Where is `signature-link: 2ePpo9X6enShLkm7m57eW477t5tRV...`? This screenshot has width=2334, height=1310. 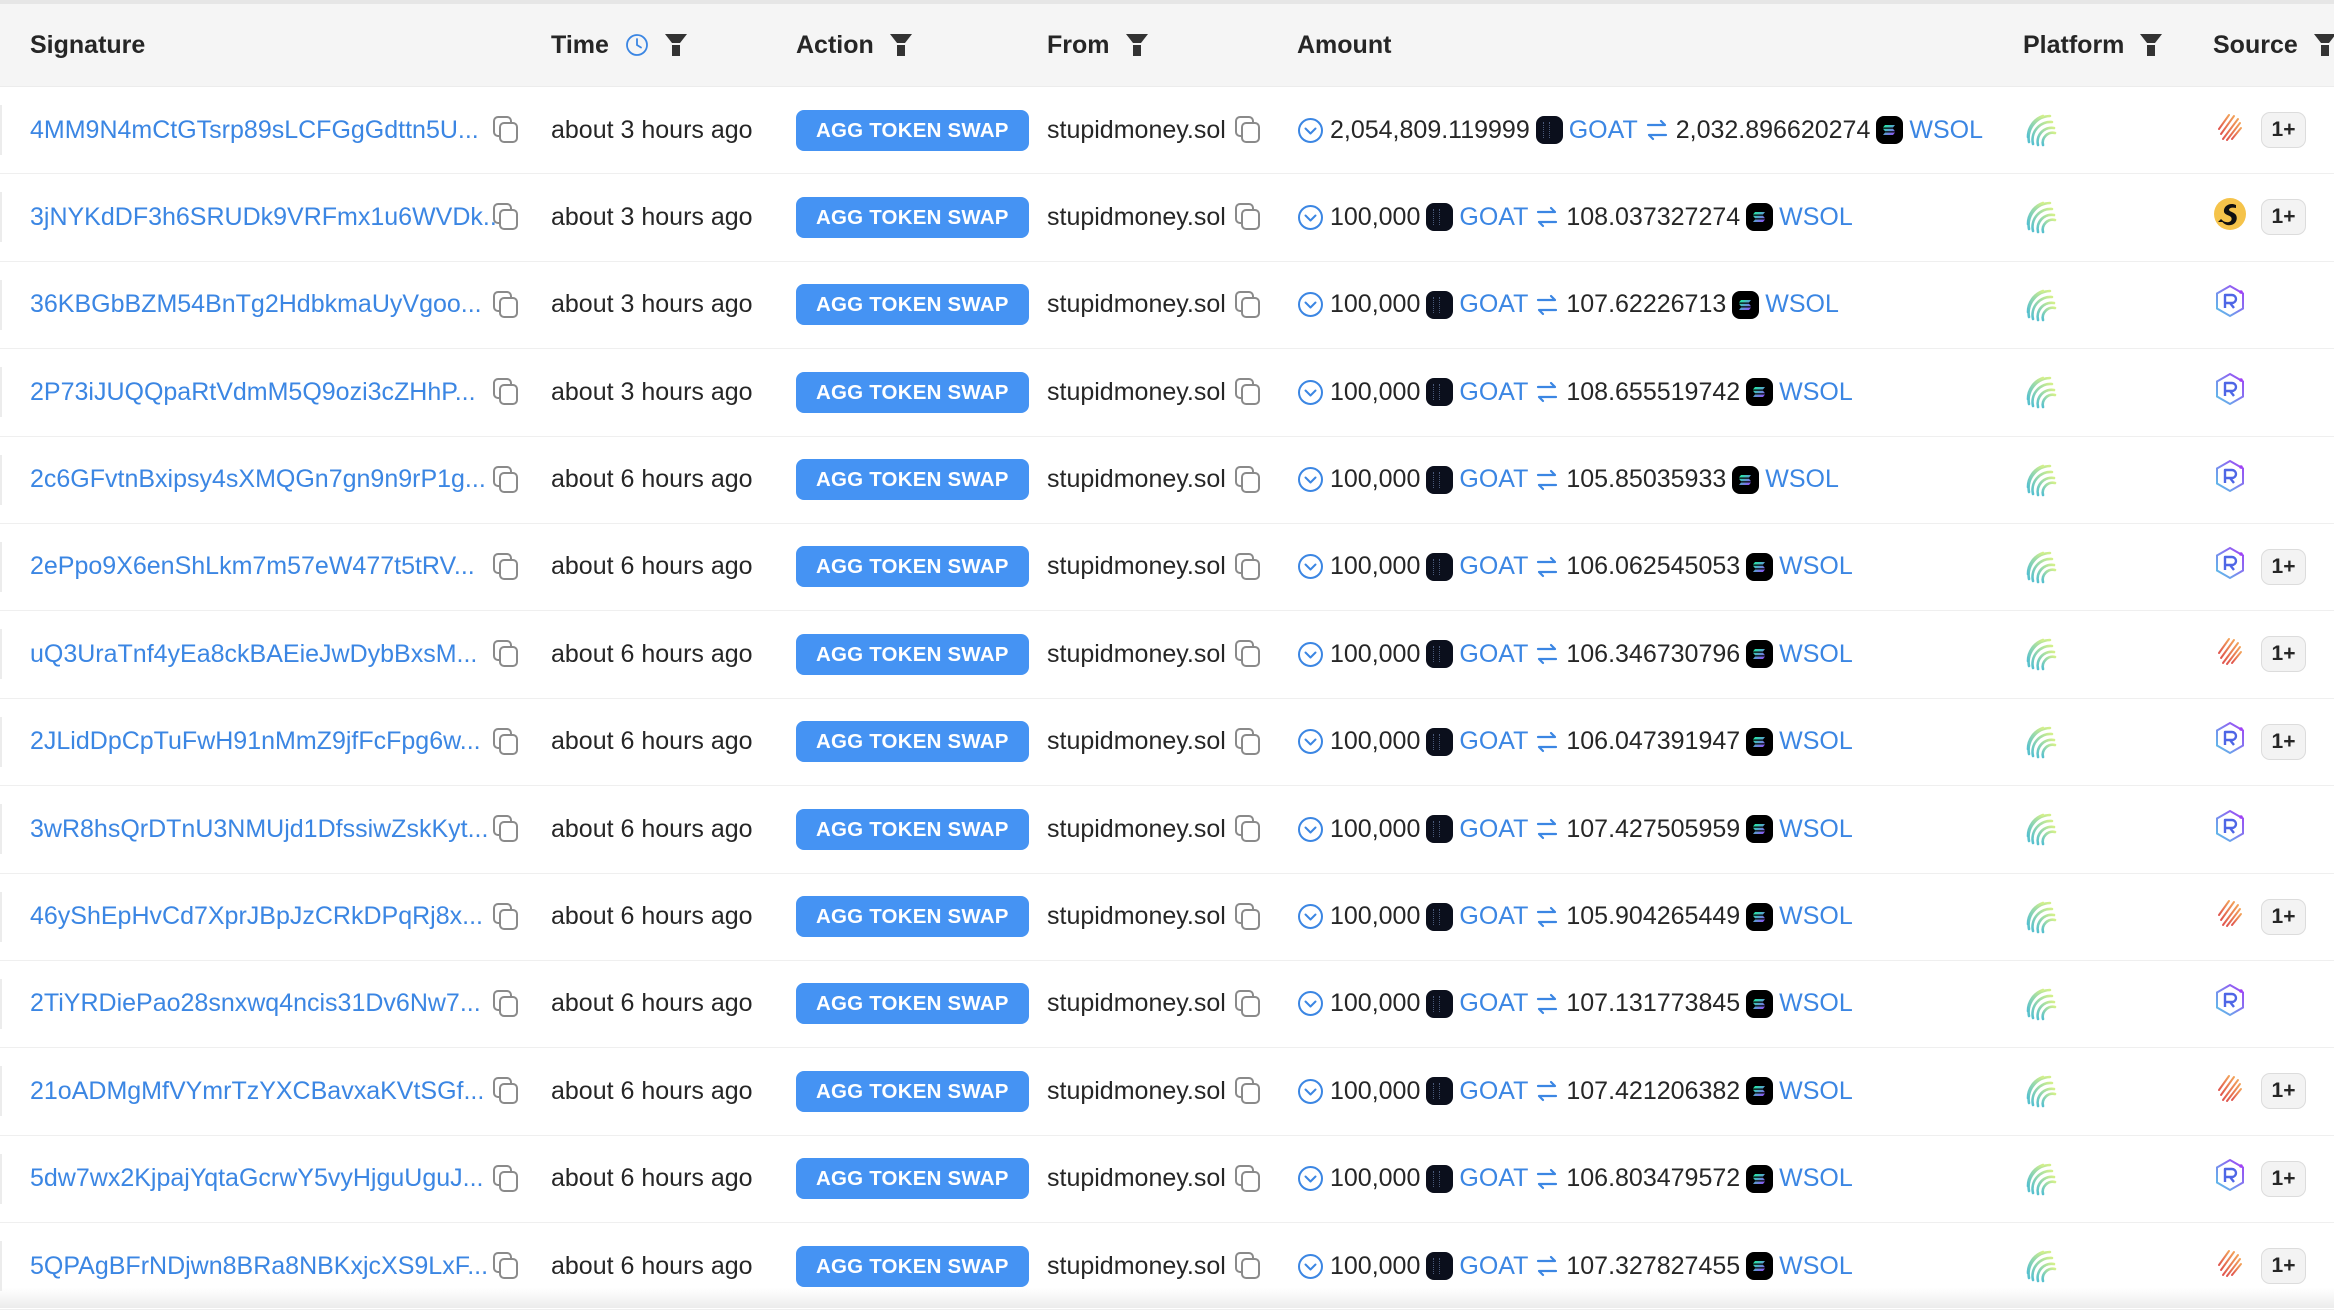
signature-link: 2ePpo9X6enShLkm7m57eW477t5tRV... is located at coordinates (252, 567).